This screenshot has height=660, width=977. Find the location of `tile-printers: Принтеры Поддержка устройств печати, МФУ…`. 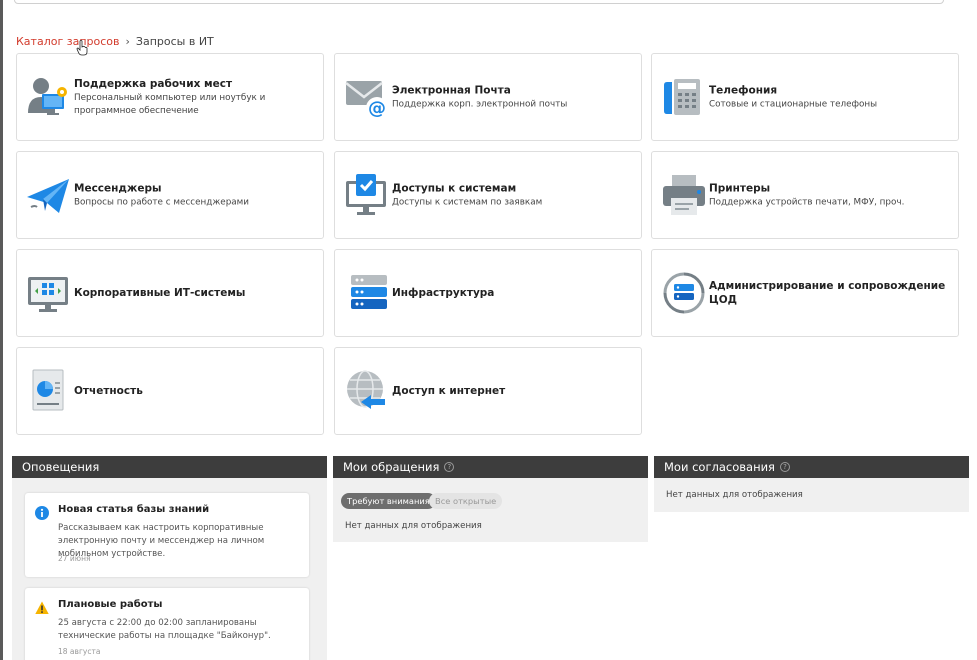

tile-printers: Принтеры Поддержка устройств печати, МФУ… is located at coordinates (805, 195).